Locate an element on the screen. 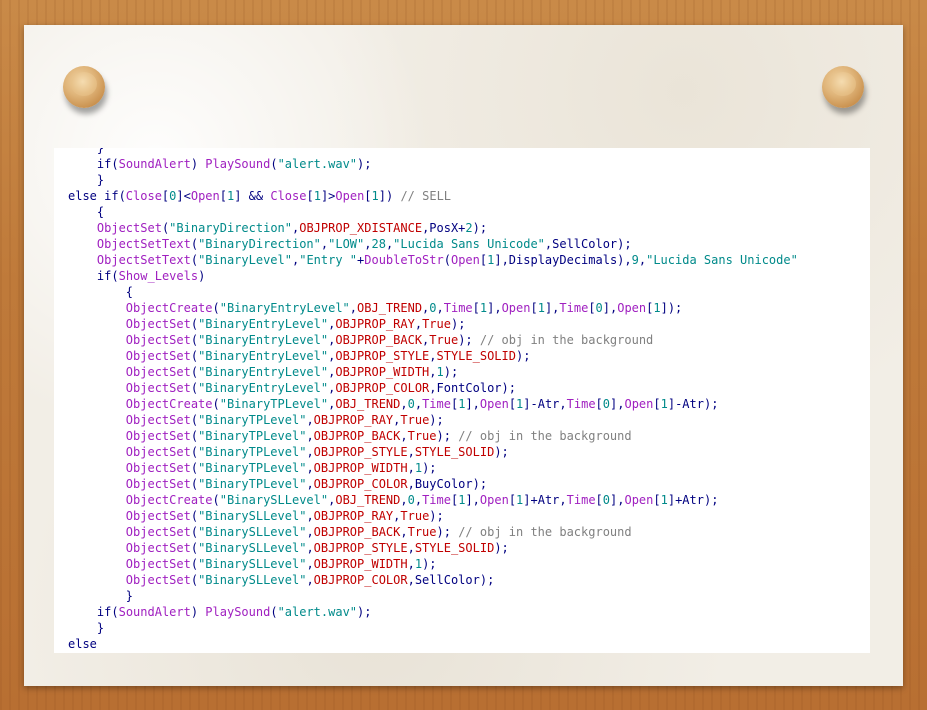  code-token: OBJPROP_RAY is located at coordinates (353, 420).